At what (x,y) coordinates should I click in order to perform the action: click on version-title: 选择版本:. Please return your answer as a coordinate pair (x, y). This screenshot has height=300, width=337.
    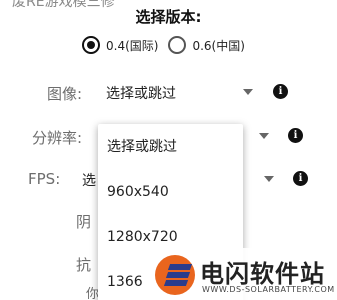
    Looking at the image, I should click on (168, 17).